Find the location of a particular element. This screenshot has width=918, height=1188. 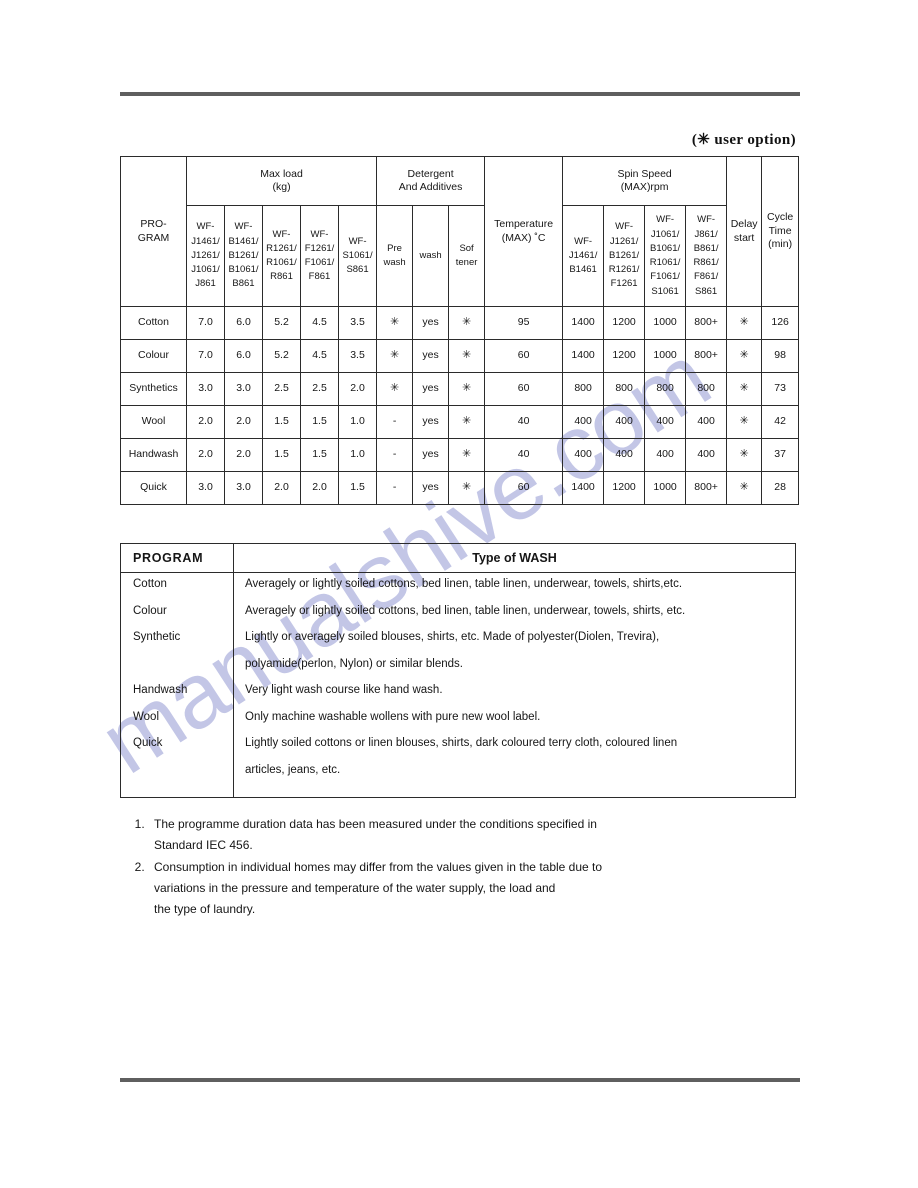

cell-max-load-1: 3.0 is located at coordinates (243, 488).